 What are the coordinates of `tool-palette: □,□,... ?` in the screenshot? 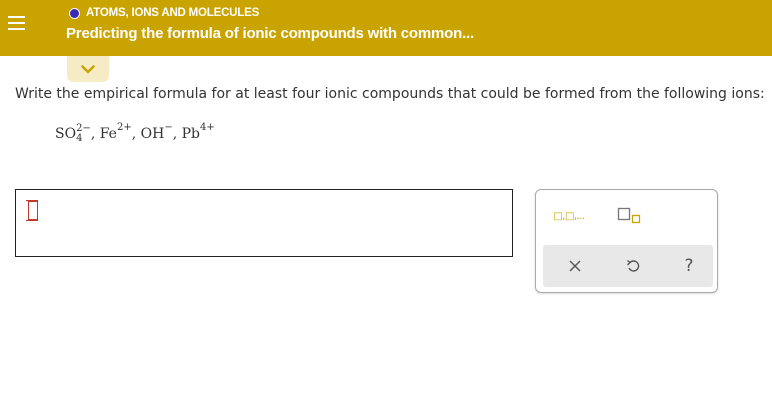 It's located at (626, 241).